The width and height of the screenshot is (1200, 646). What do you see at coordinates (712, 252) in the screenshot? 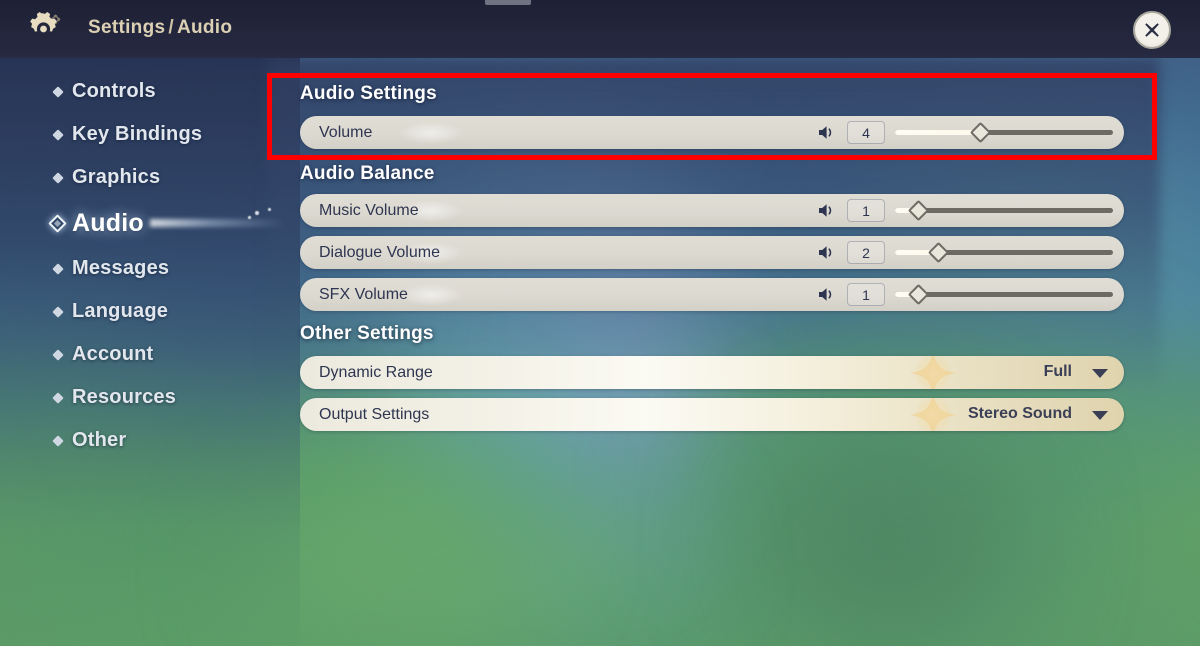
I see `setting-row-dialogue-volume: Dialogue Volume 2` at bounding box center [712, 252].